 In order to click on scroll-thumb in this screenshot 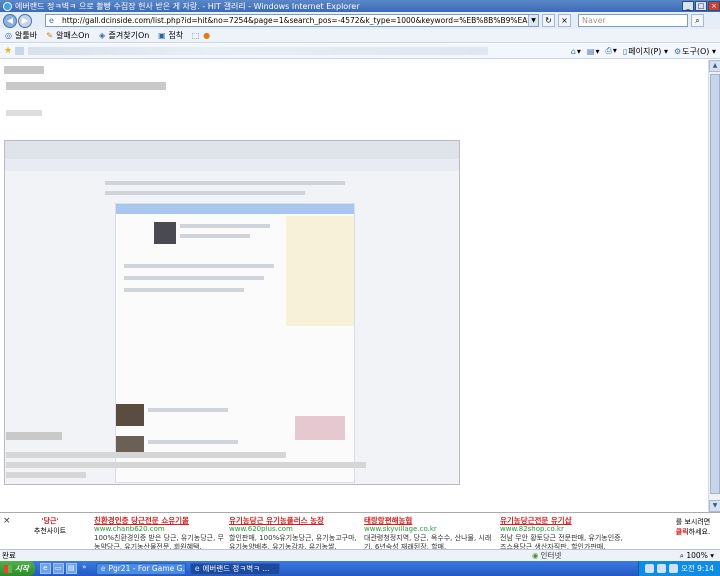, I will do `click(715, 284)`.